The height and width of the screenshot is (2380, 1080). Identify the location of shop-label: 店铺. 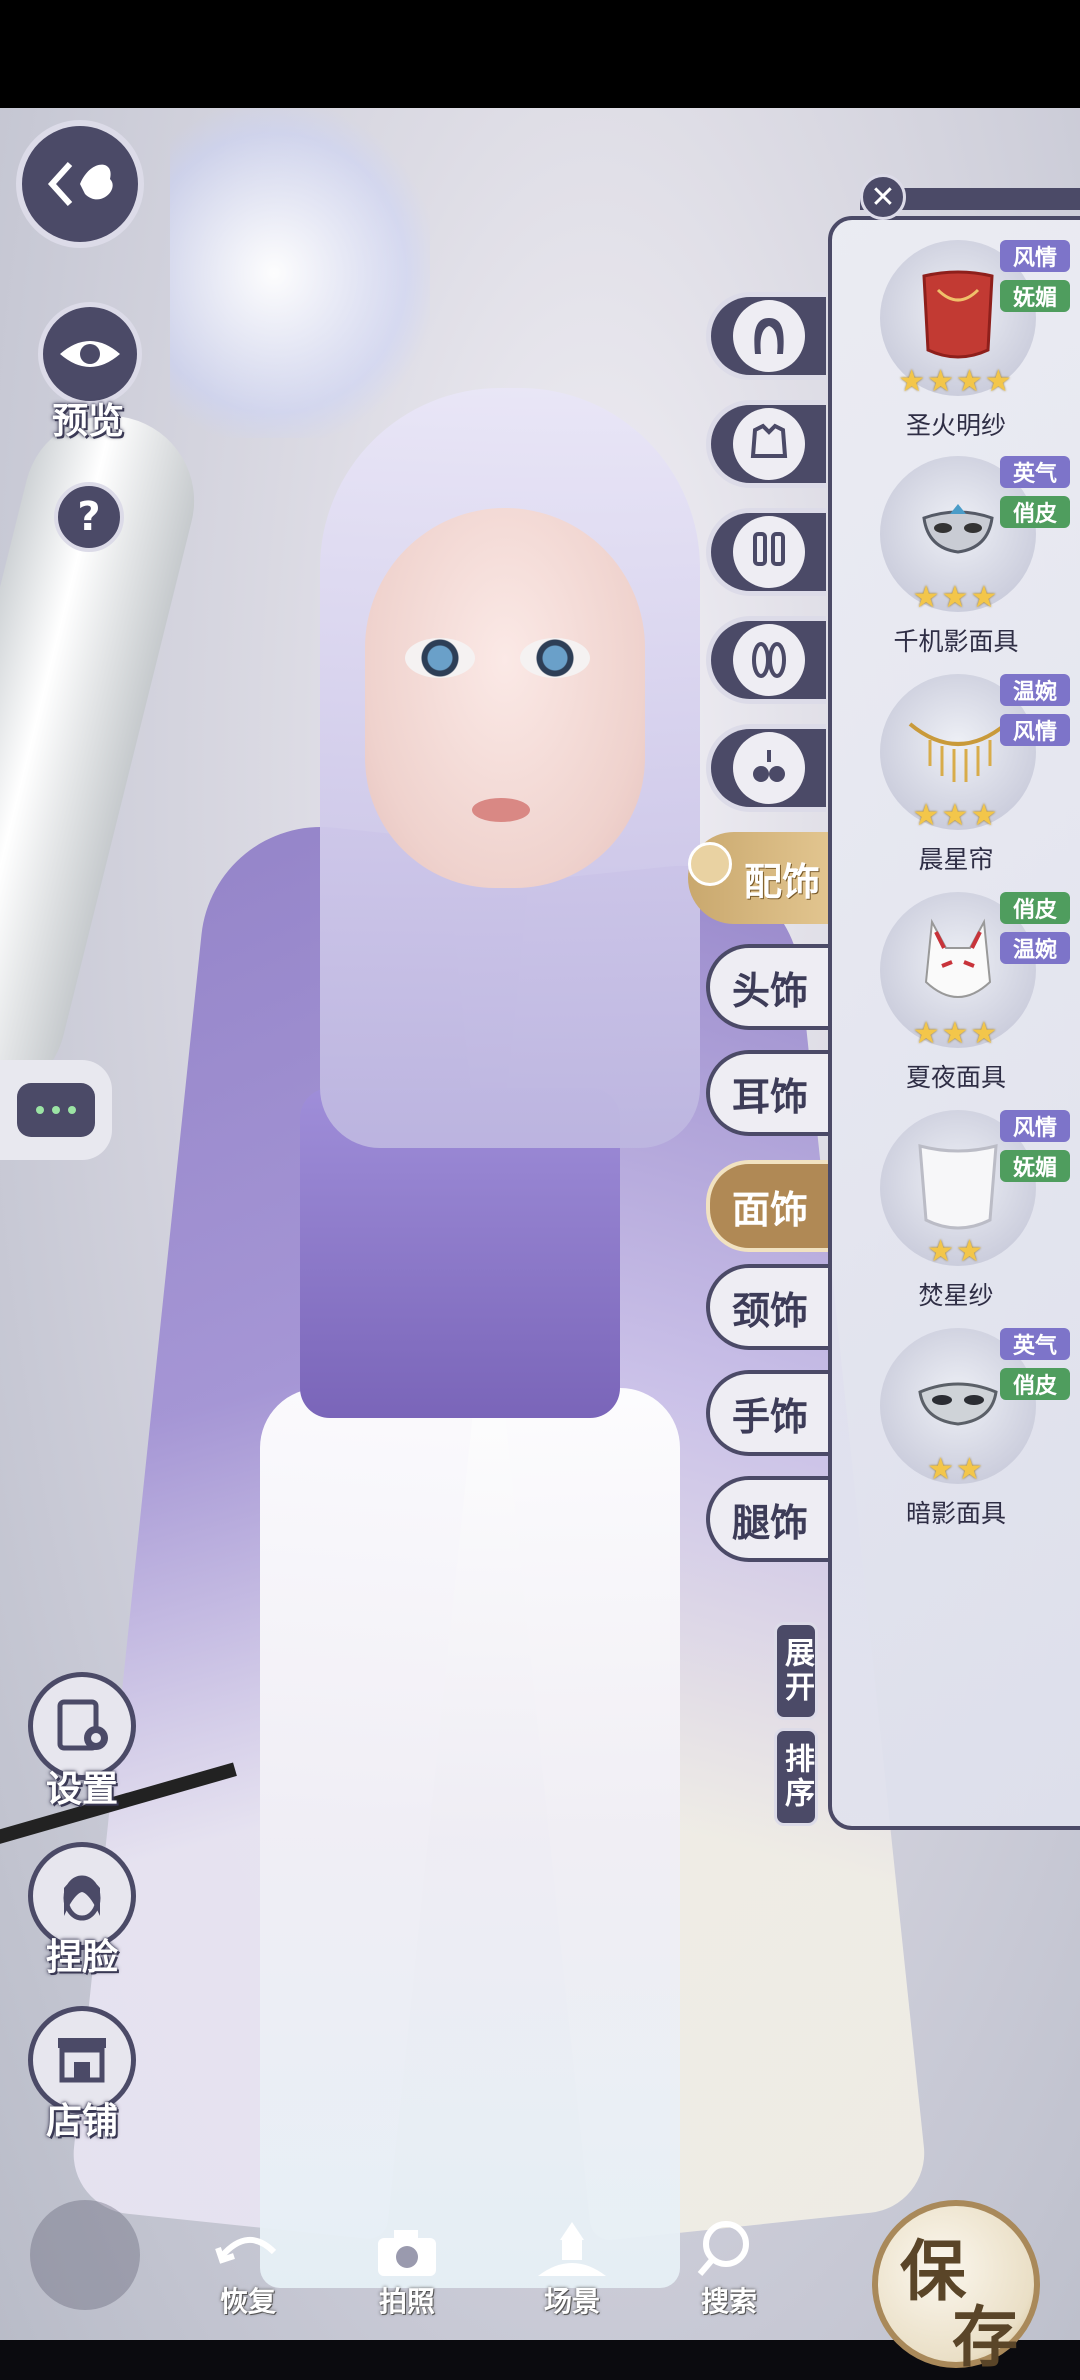
(82, 2121).